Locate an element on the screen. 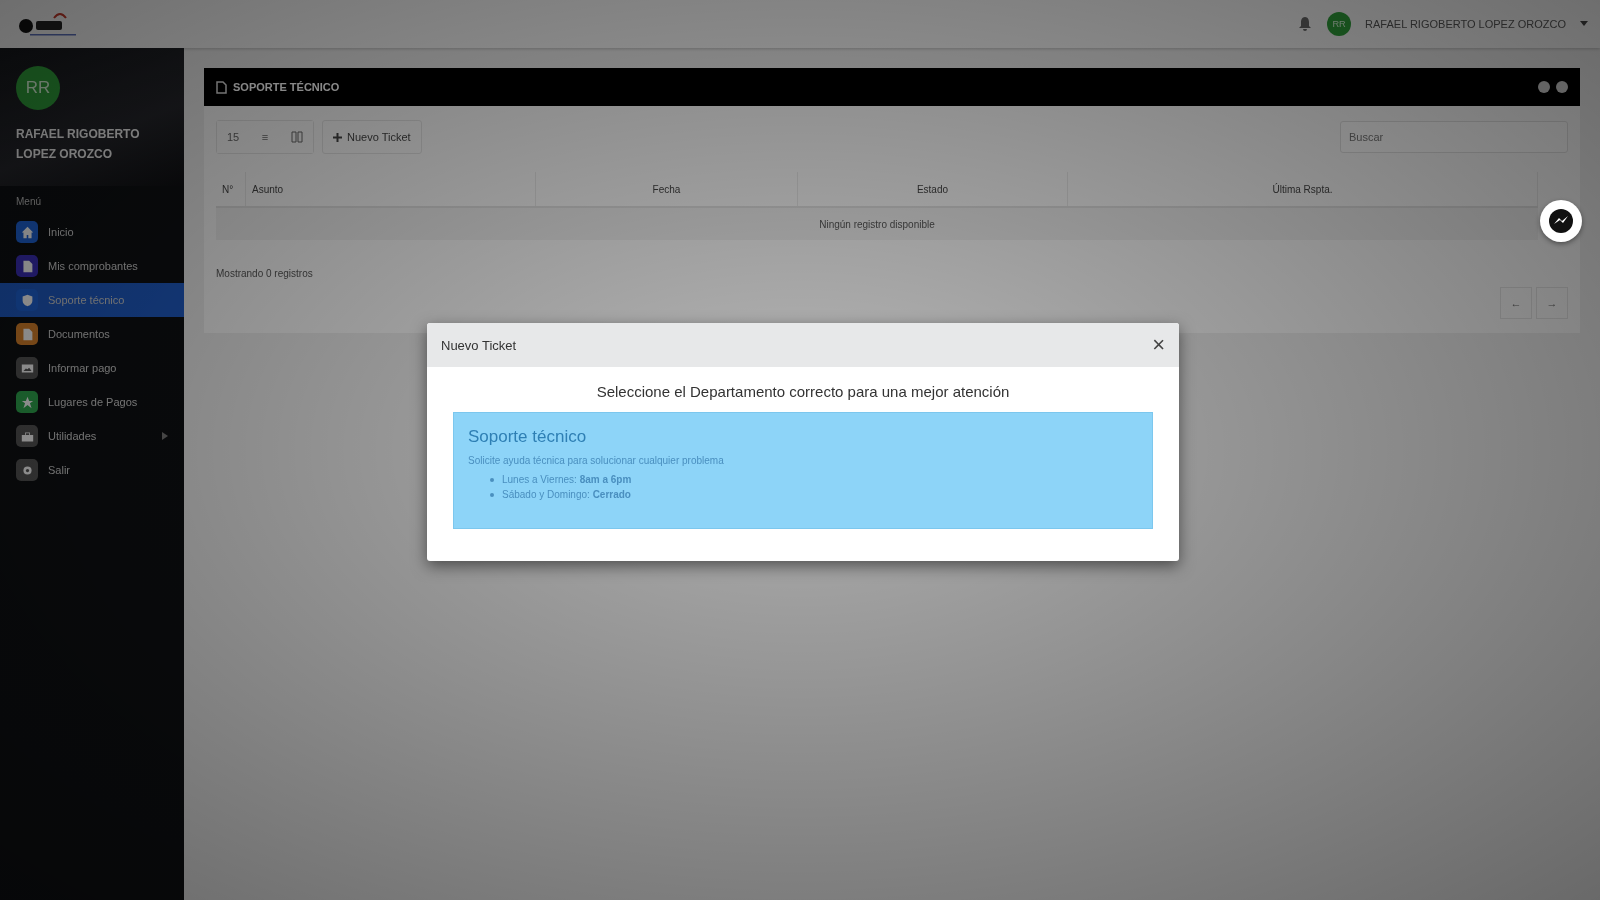  sidebar-item: Mis comprobantes is located at coordinates (92, 266).